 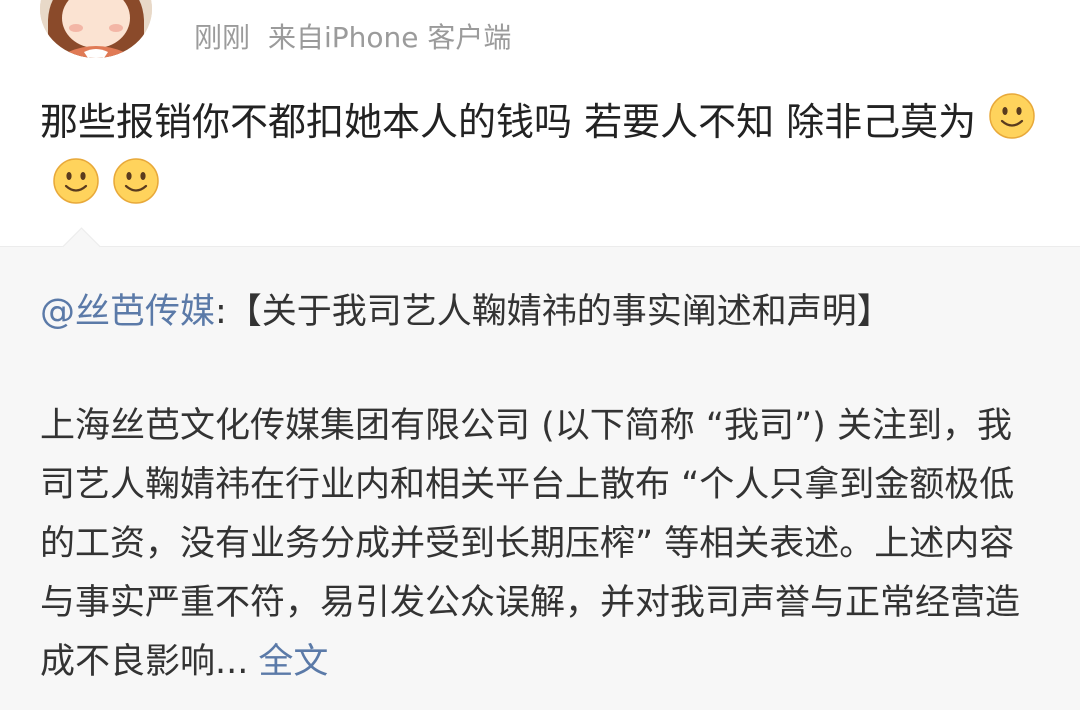 I want to click on avatar-illustration, so click(x=96, y=29).